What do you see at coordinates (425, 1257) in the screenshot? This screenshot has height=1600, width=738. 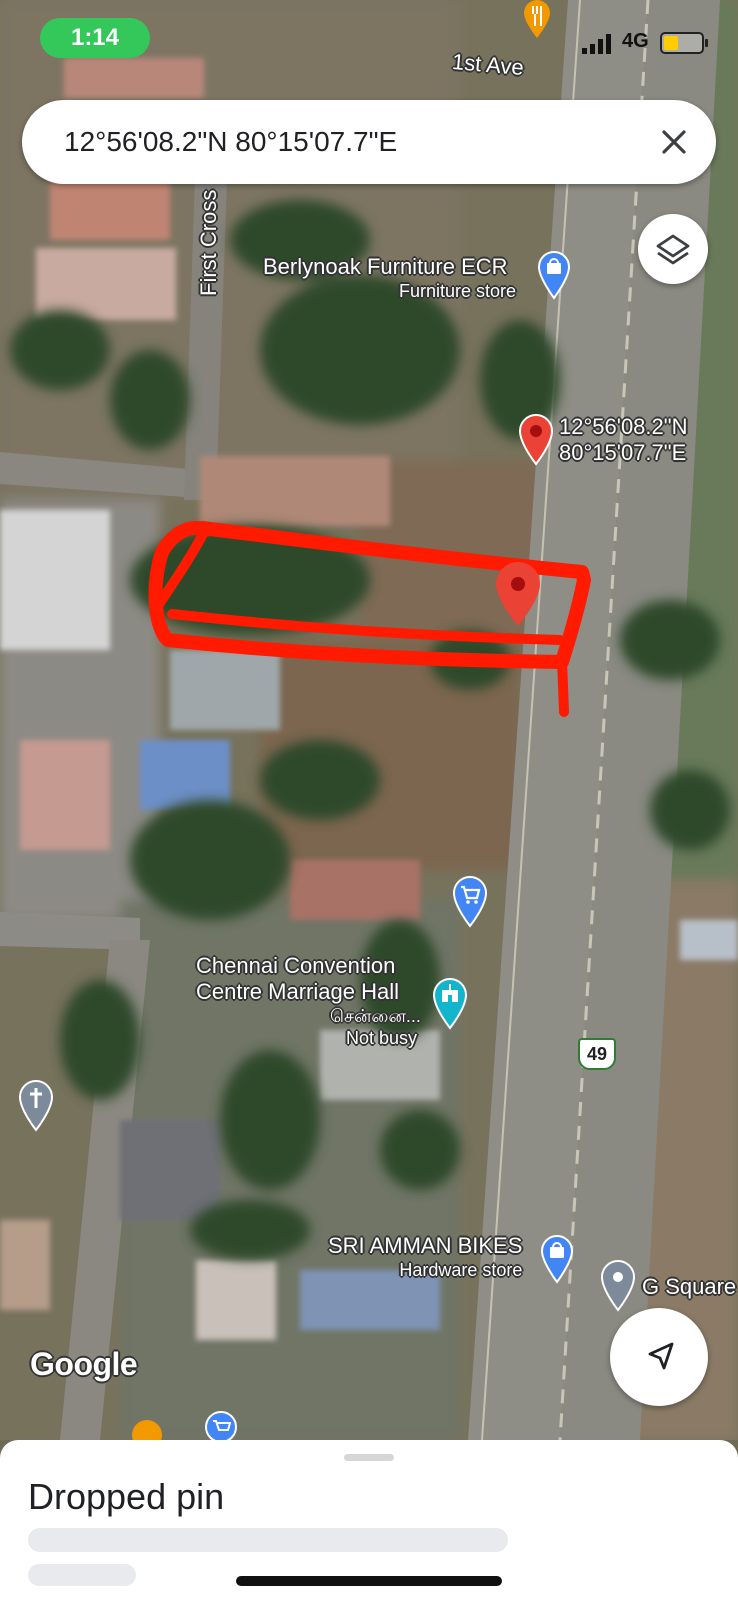 I see `poi-sri-amman-bikes: SRI AMMAN BIKES Hardware store` at bounding box center [425, 1257].